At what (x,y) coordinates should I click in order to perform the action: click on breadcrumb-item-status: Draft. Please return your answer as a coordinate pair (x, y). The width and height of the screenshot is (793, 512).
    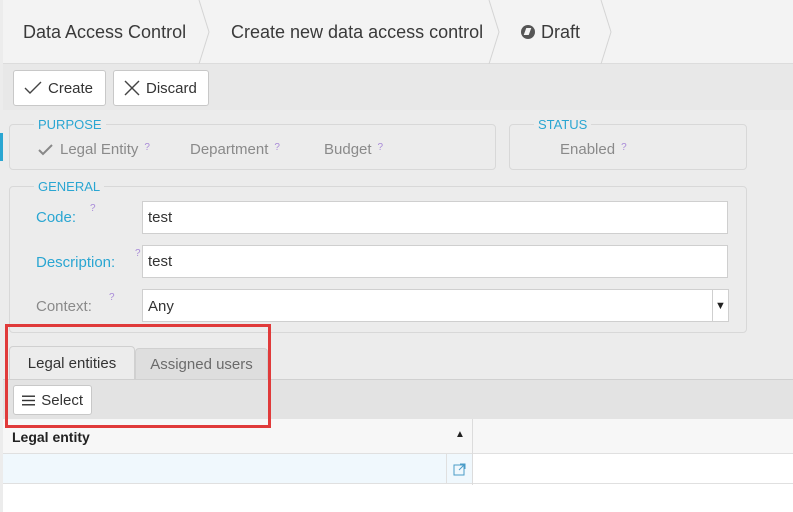
    Looking at the image, I should click on (557, 32).